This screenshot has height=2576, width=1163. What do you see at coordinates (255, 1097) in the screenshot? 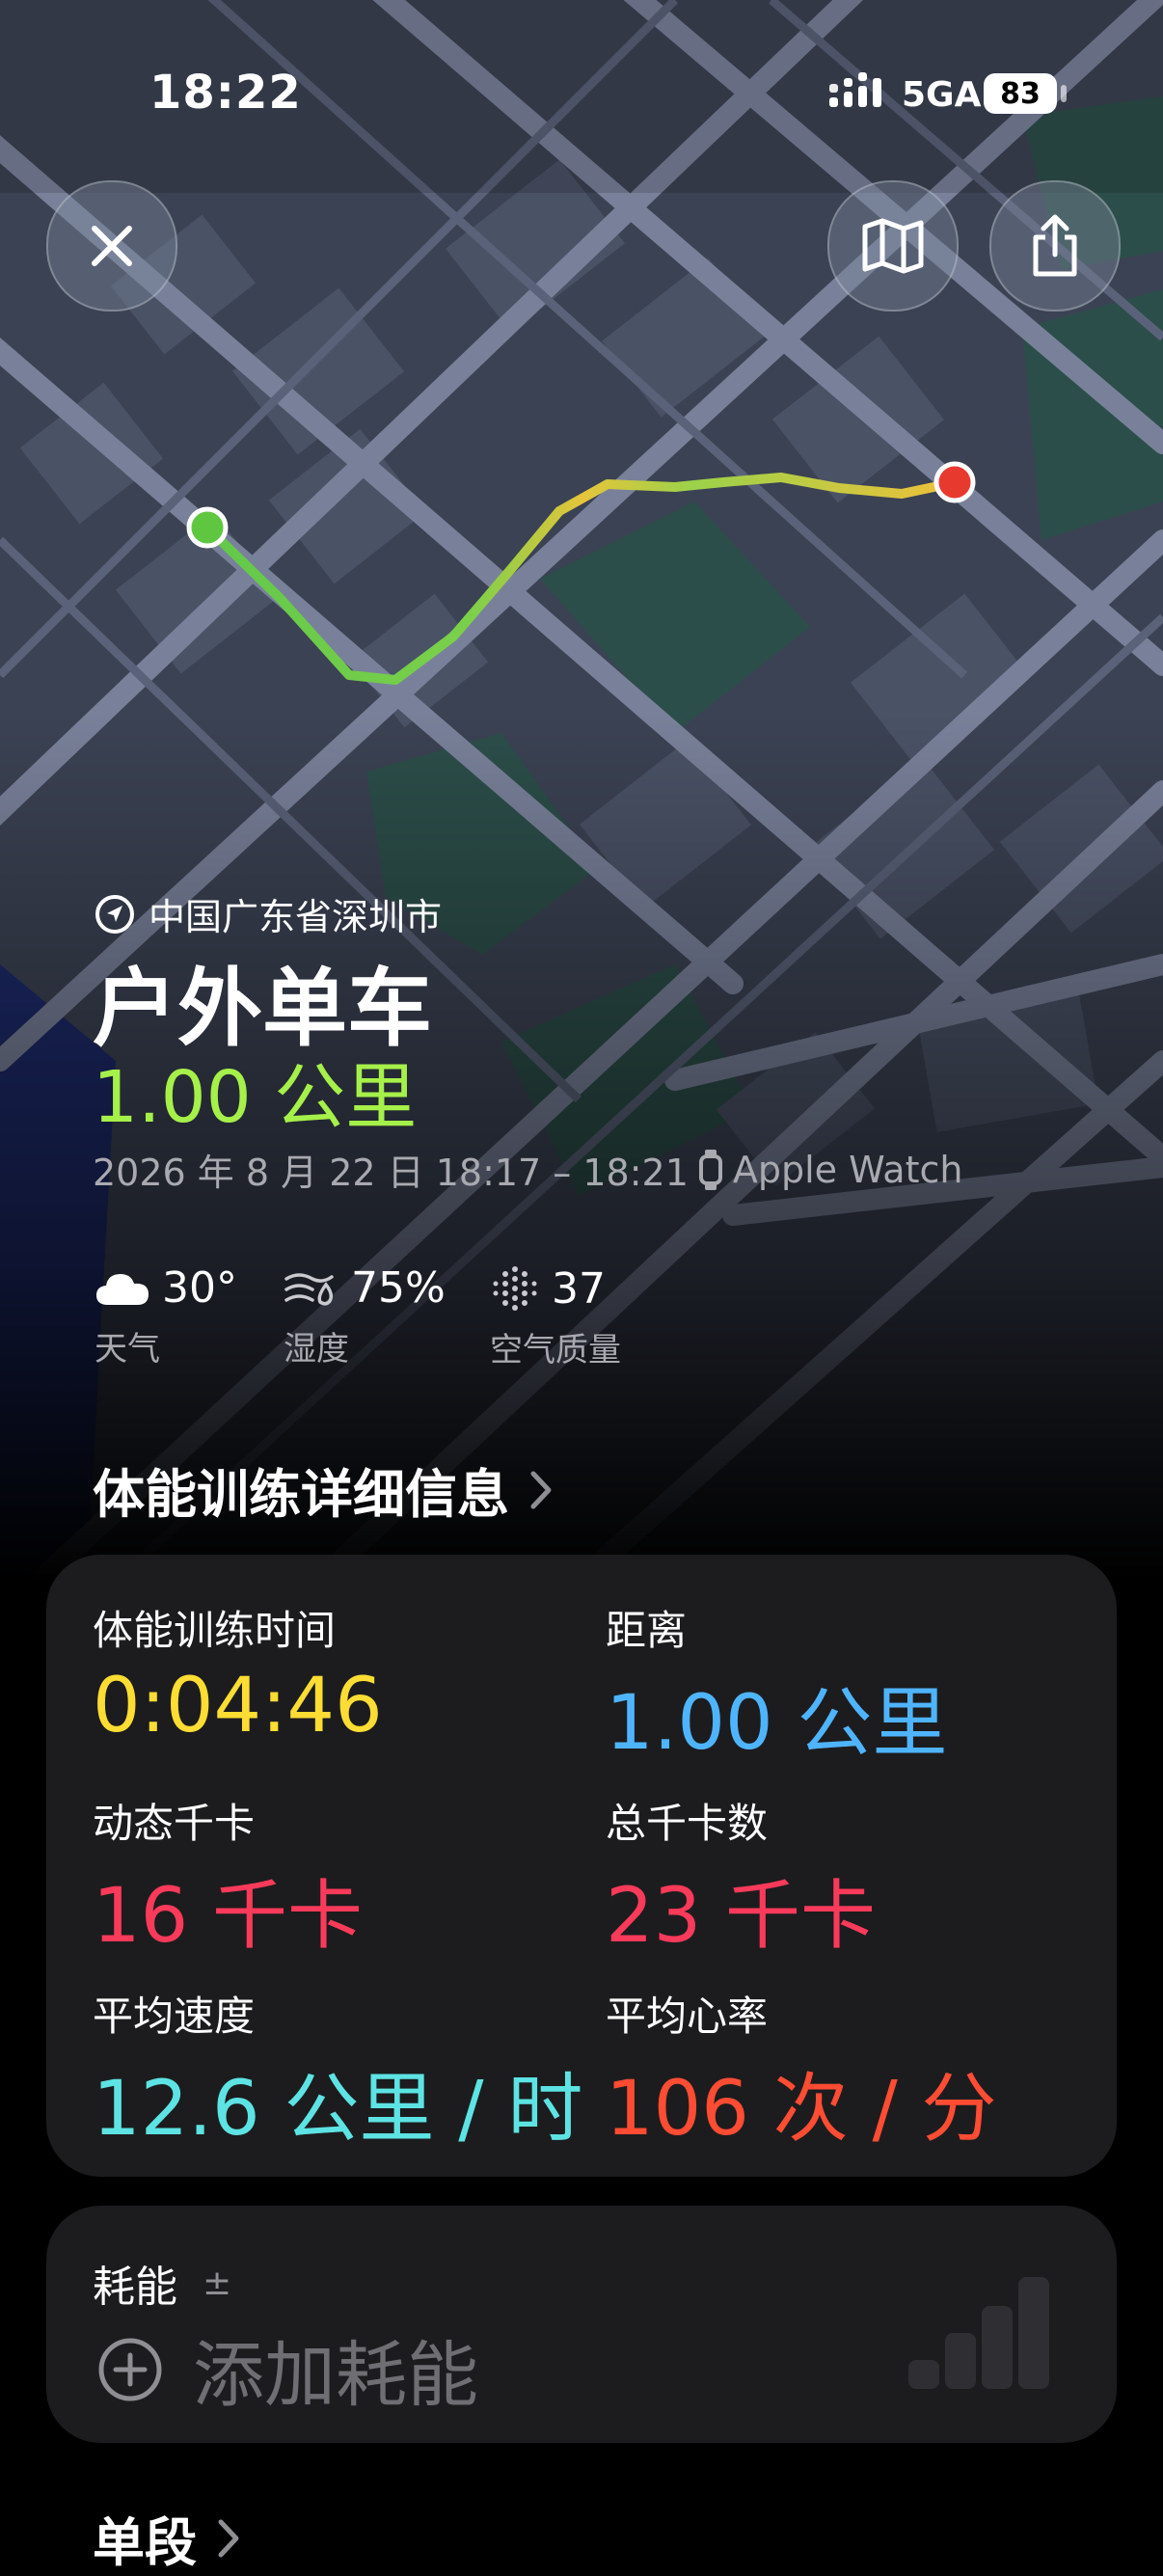
I see `workout-distance: 1.00 公里` at bounding box center [255, 1097].